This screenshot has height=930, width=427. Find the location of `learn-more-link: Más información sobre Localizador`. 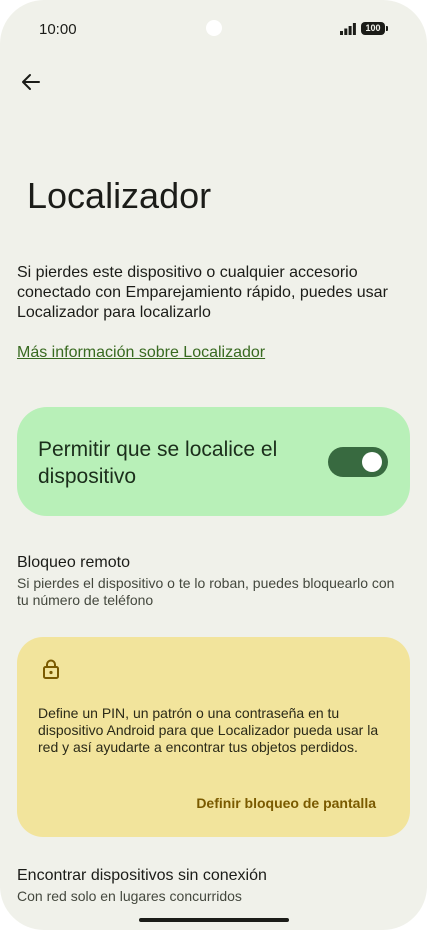

learn-more-link: Más información sobre Localizador is located at coordinates (141, 353).